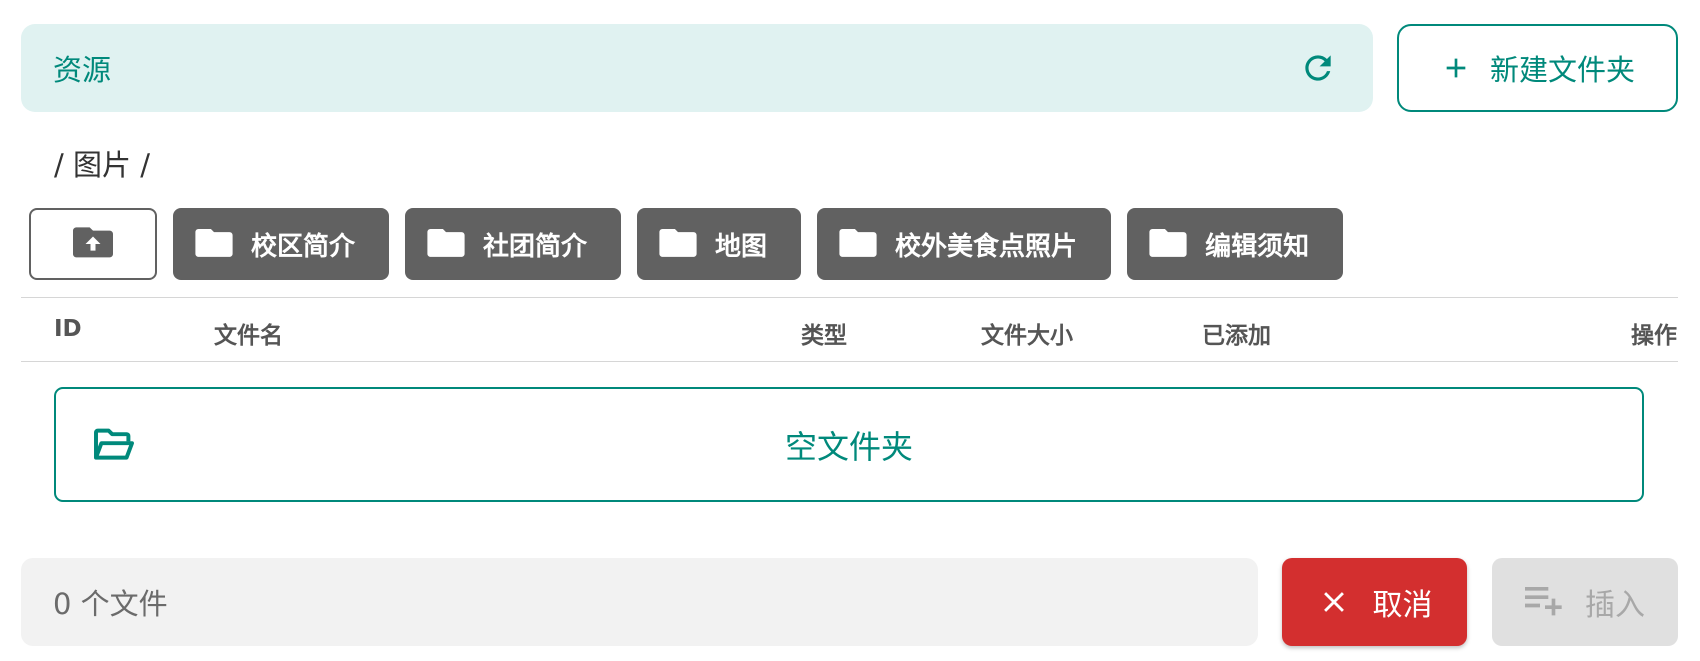 This screenshot has height=661, width=1700. I want to click on folder-button-editing-notes: 编辑须知, so click(1235, 244).